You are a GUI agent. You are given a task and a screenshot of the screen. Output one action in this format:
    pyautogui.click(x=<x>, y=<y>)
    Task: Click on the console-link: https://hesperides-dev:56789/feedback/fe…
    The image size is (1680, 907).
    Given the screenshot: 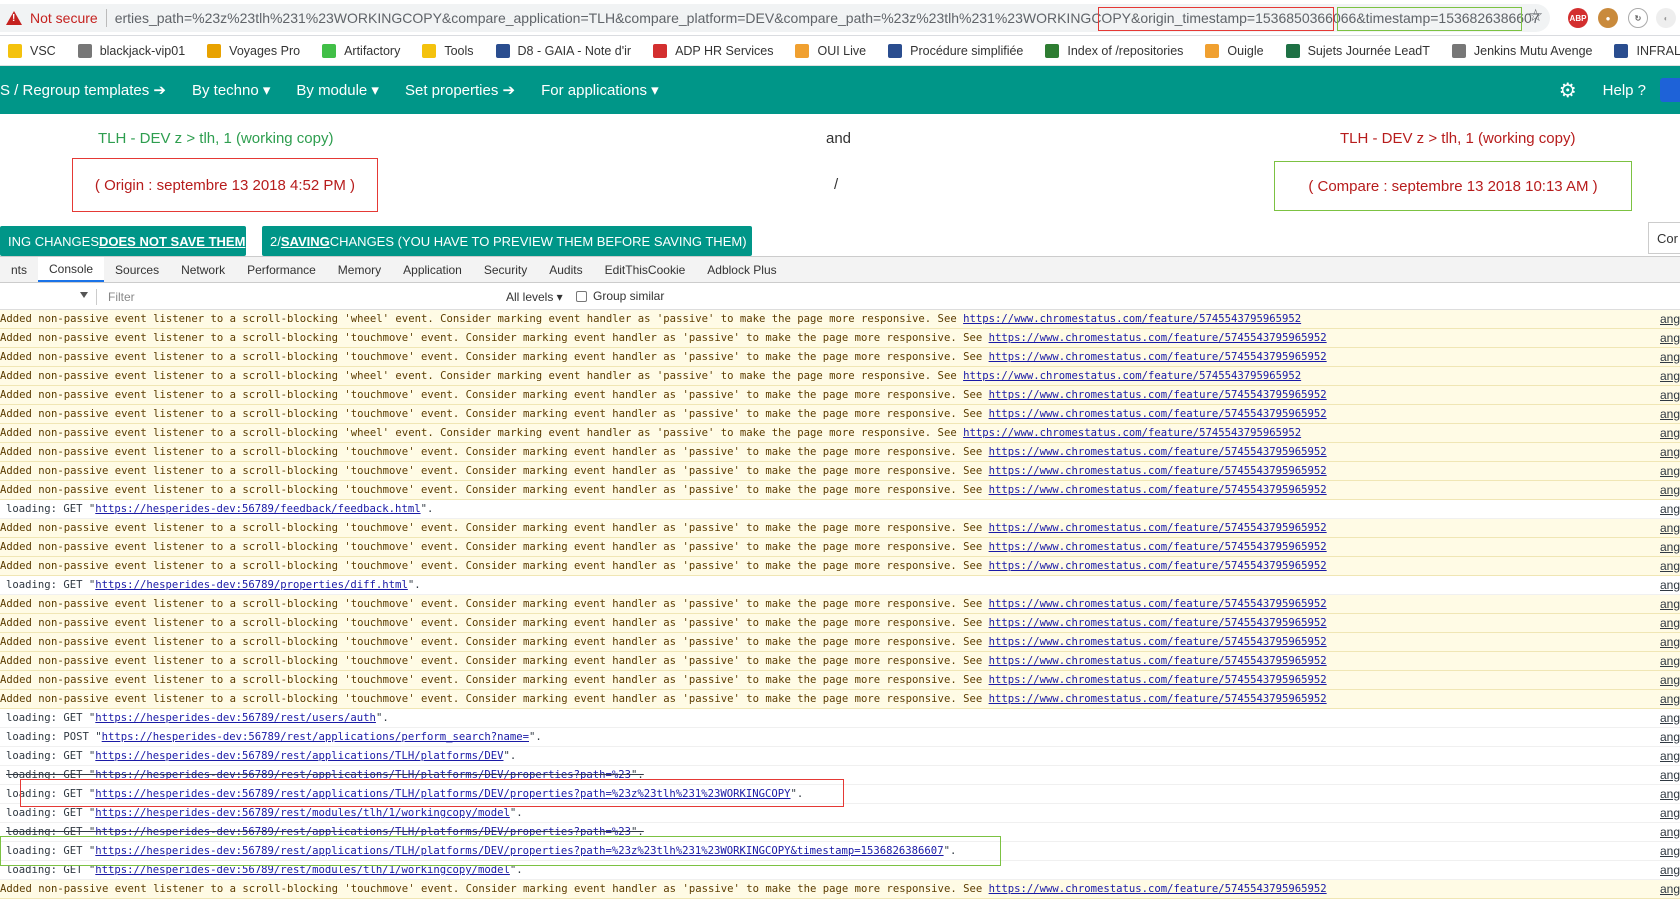 What is the action you would take?
    pyautogui.click(x=257, y=509)
    